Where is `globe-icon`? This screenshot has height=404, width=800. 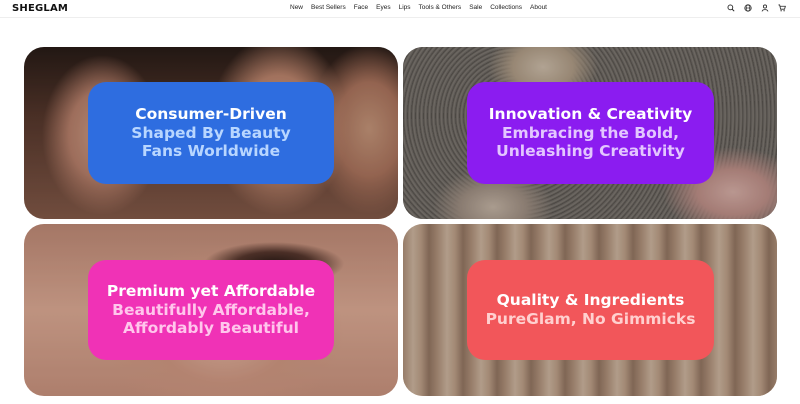
globe-icon is located at coordinates (748, 8).